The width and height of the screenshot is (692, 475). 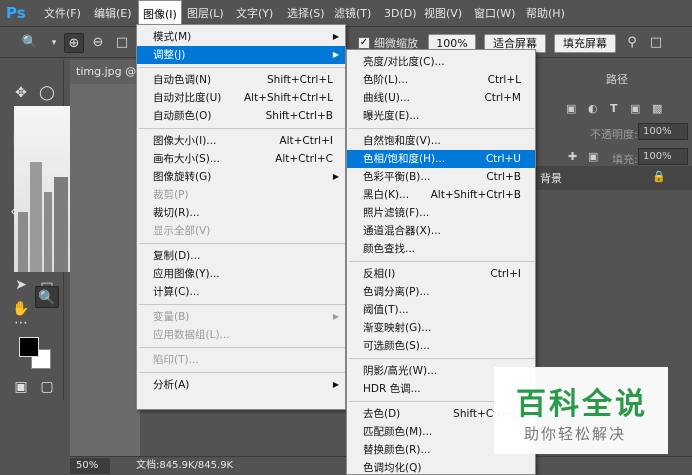 I want to click on menu-8: 视图(V), so click(x=443, y=13).